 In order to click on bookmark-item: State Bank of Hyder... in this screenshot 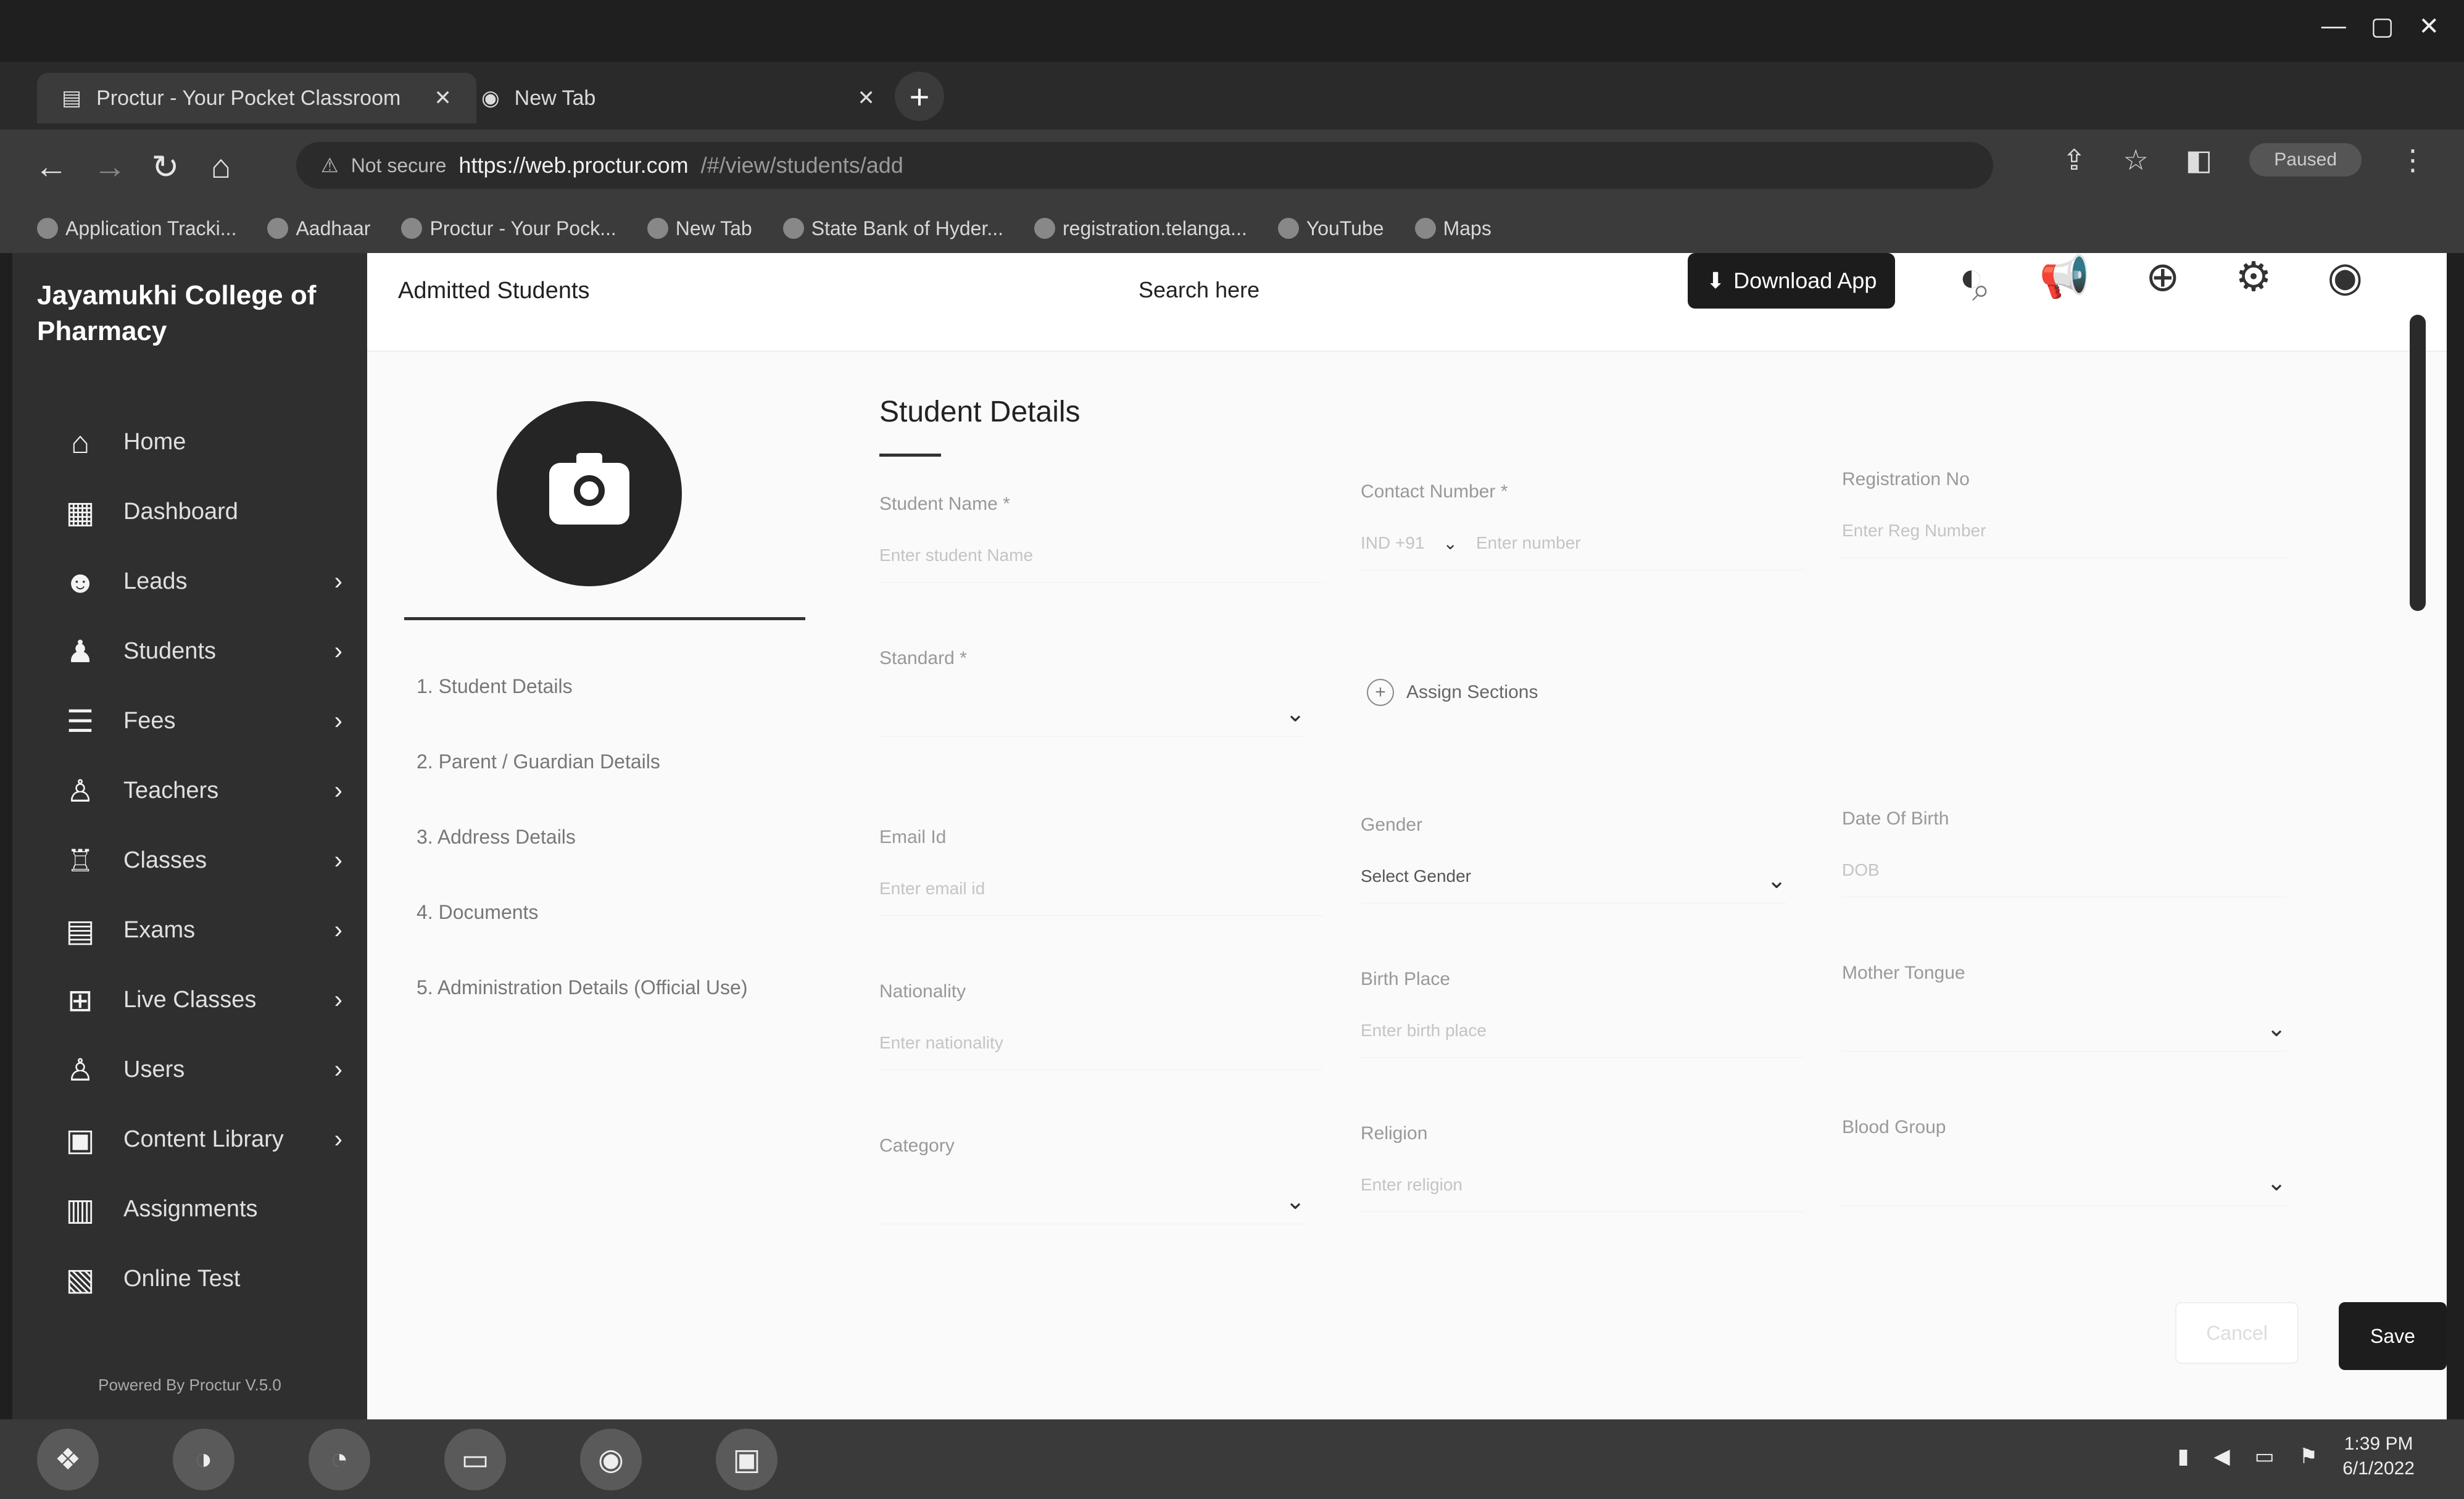, I will do `click(892, 228)`.